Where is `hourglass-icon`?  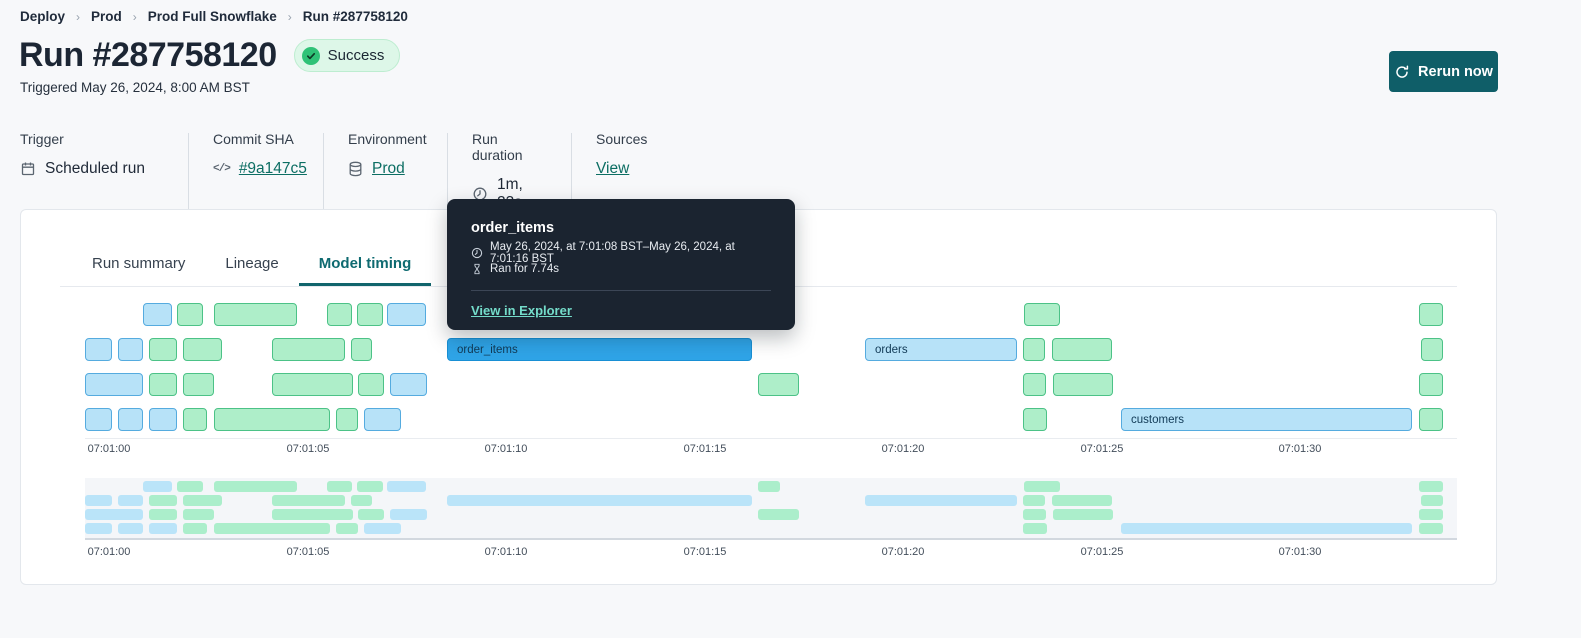 hourglass-icon is located at coordinates (477, 269).